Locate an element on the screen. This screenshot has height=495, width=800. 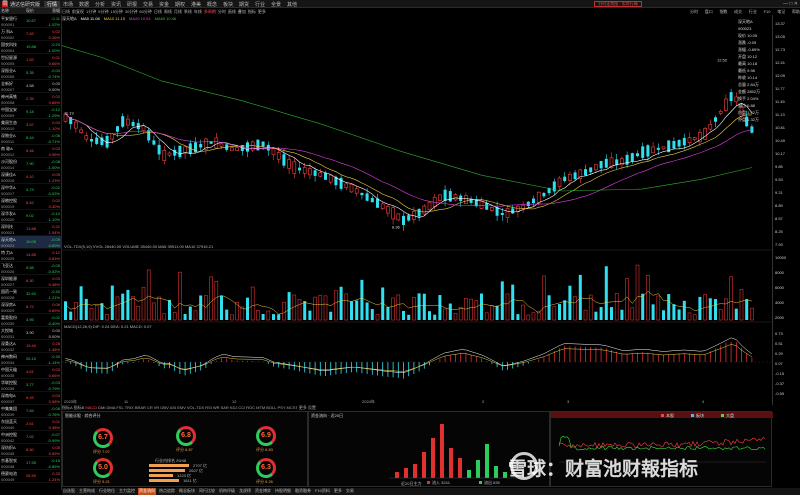
stock-row: 深南电A 000037 6.93 0.04 0.58% is located at coordinates (30, 398).